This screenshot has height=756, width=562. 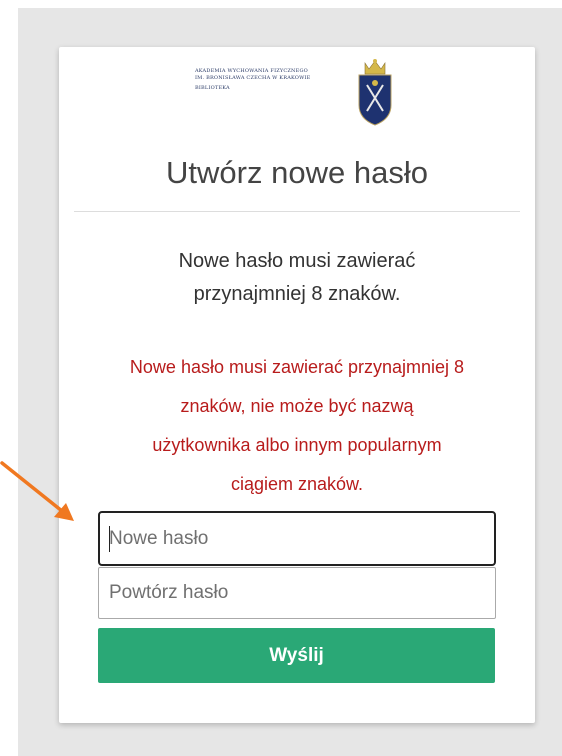 What do you see at coordinates (297, 211) in the screenshot?
I see `title-divider` at bounding box center [297, 211].